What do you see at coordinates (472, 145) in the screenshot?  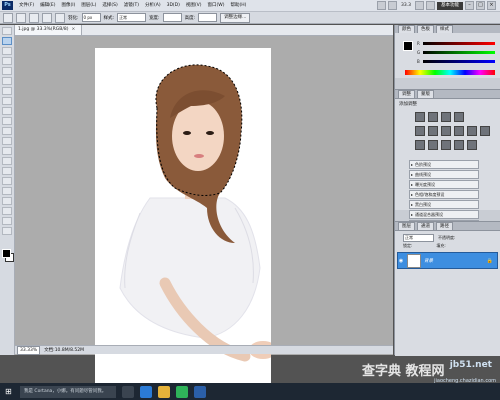 I see `selective-color-icon` at bounding box center [472, 145].